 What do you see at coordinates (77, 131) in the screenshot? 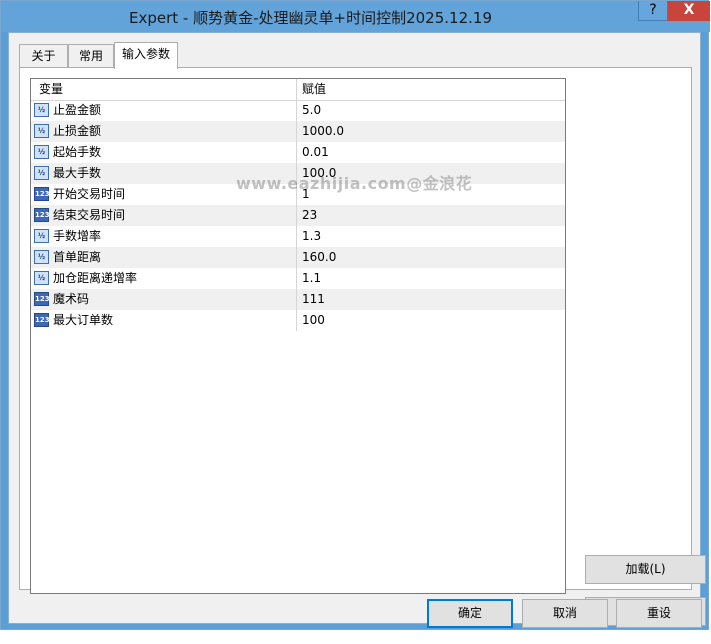
I see `parameter-name: 止损金额` at bounding box center [77, 131].